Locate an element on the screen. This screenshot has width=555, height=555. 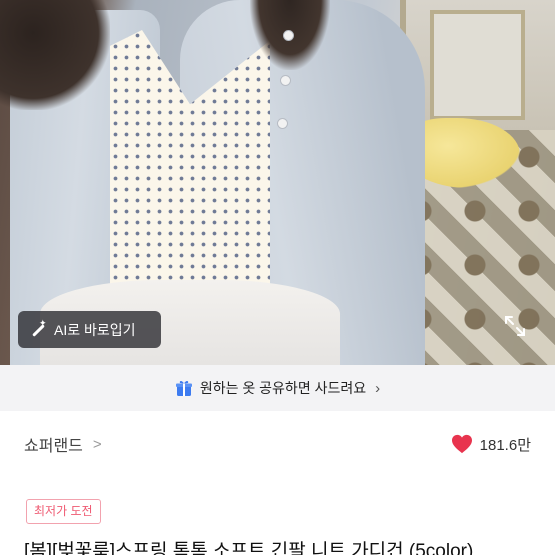
chevron-right-icon: > is located at coordinates (97, 444).